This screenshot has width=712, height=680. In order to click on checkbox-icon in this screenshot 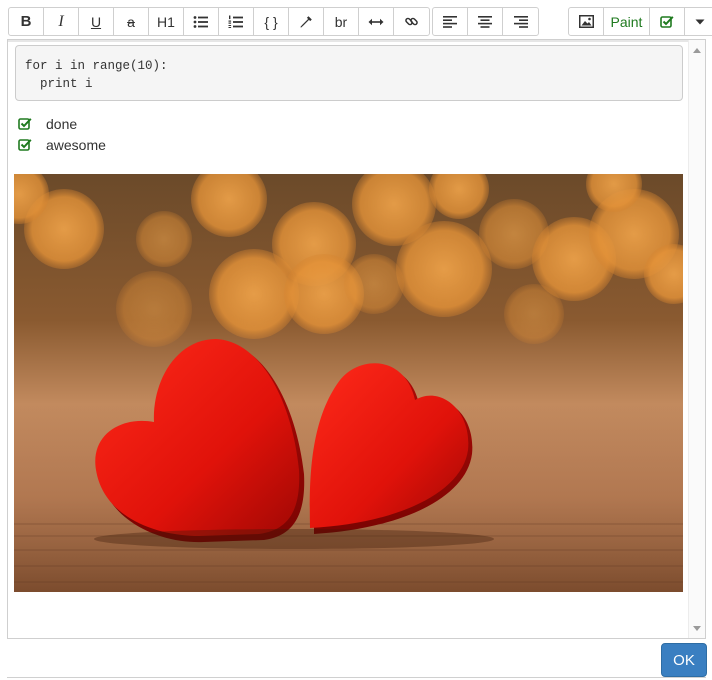, I will do `click(667, 21)`.